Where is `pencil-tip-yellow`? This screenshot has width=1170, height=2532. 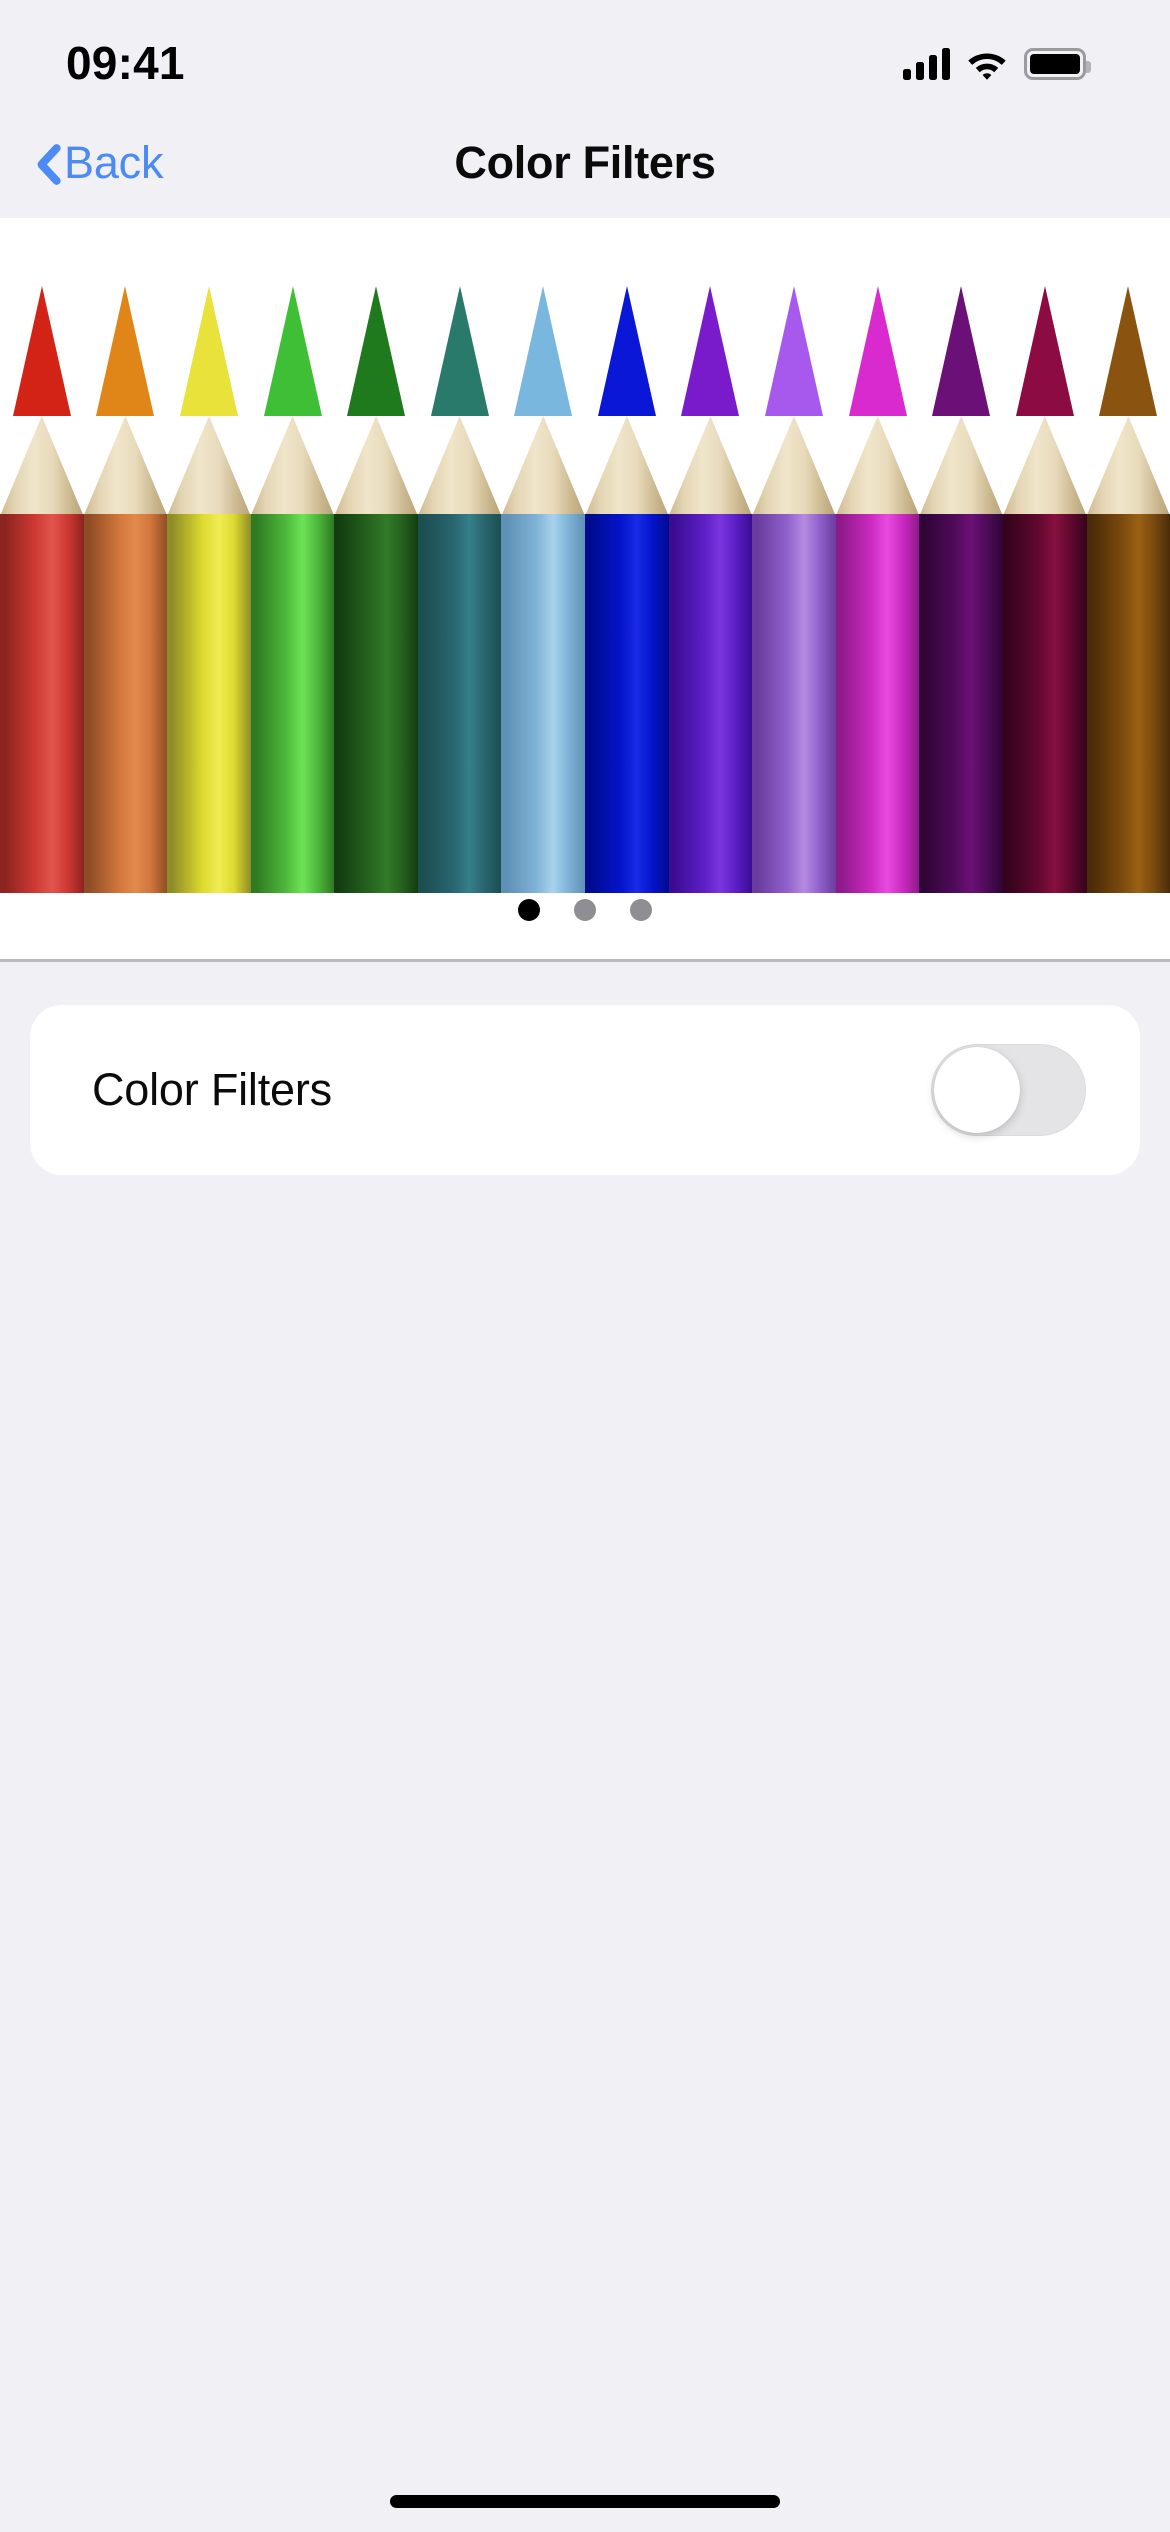 pencil-tip-yellow is located at coordinates (208, 351).